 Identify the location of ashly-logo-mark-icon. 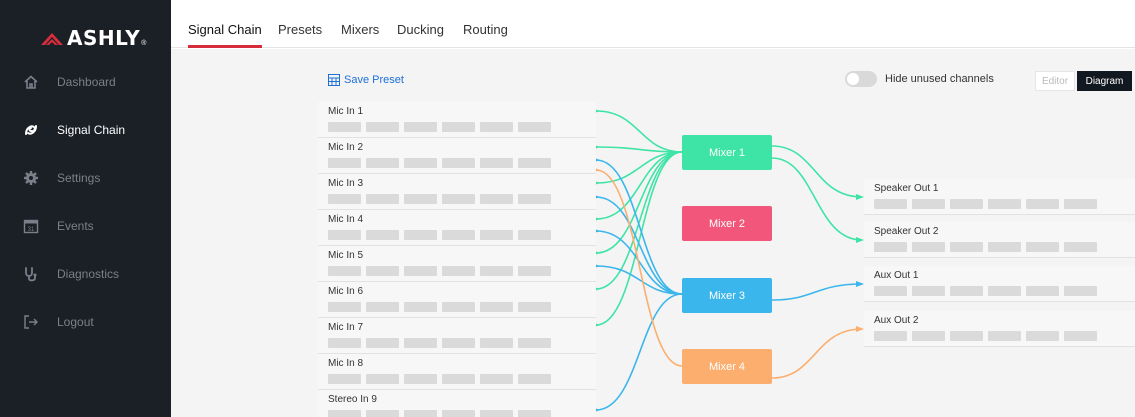
(52, 39).